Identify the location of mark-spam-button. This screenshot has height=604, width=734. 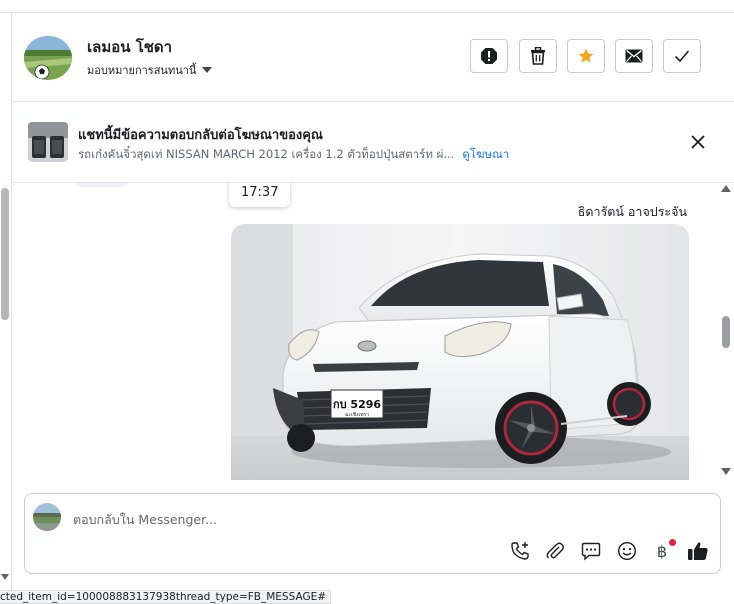
(489, 56).